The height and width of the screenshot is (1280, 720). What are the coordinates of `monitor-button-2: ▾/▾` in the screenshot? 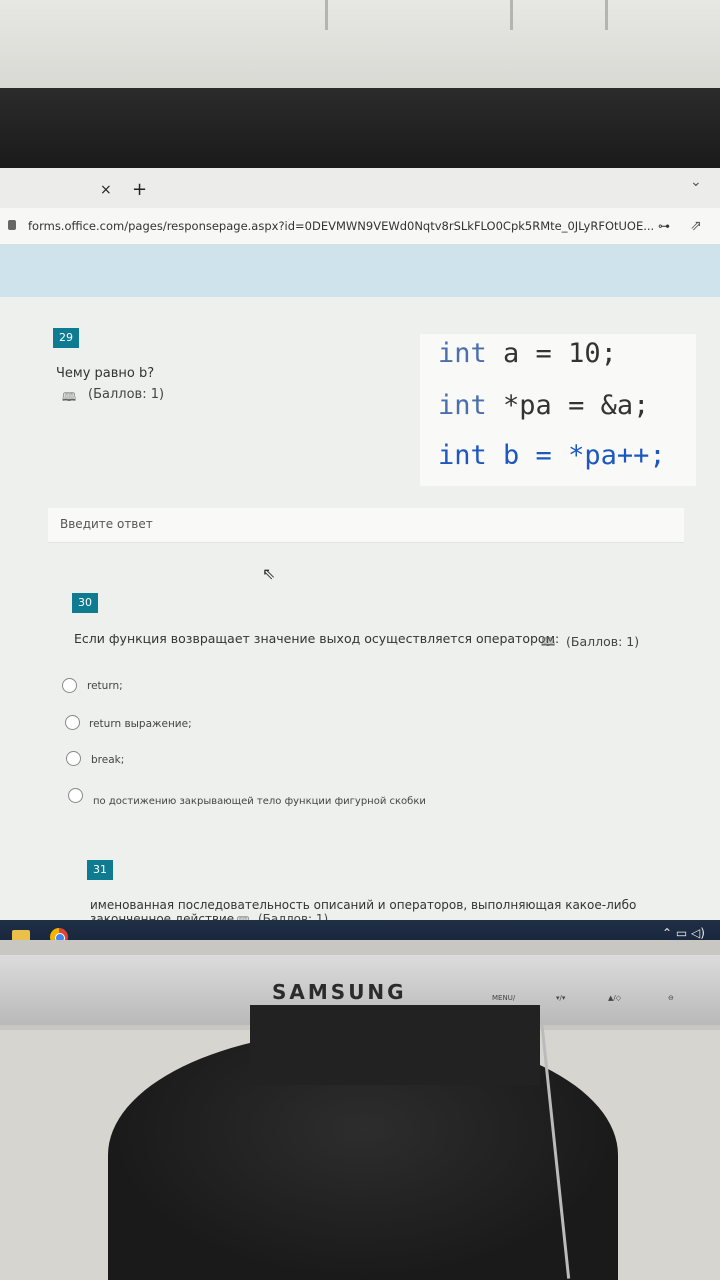 It's located at (560, 998).